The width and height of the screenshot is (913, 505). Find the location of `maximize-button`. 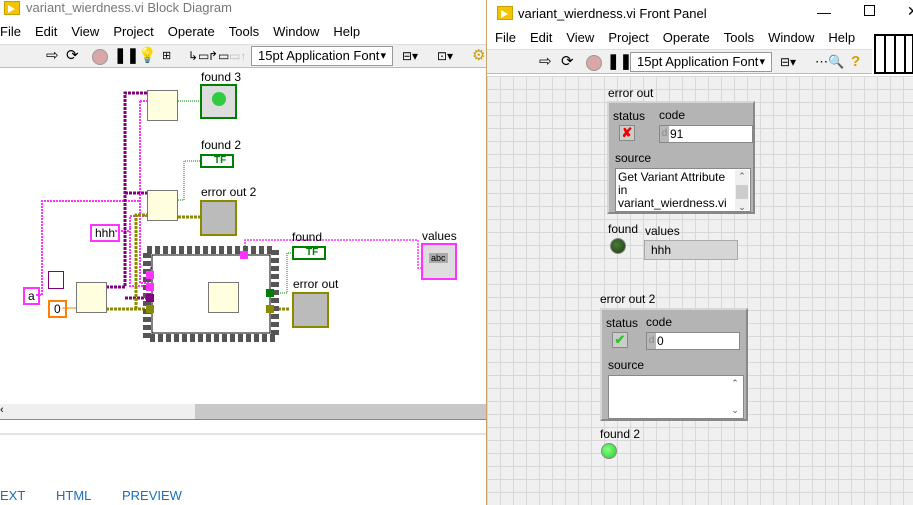

maximize-button is located at coordinates (869, 10).